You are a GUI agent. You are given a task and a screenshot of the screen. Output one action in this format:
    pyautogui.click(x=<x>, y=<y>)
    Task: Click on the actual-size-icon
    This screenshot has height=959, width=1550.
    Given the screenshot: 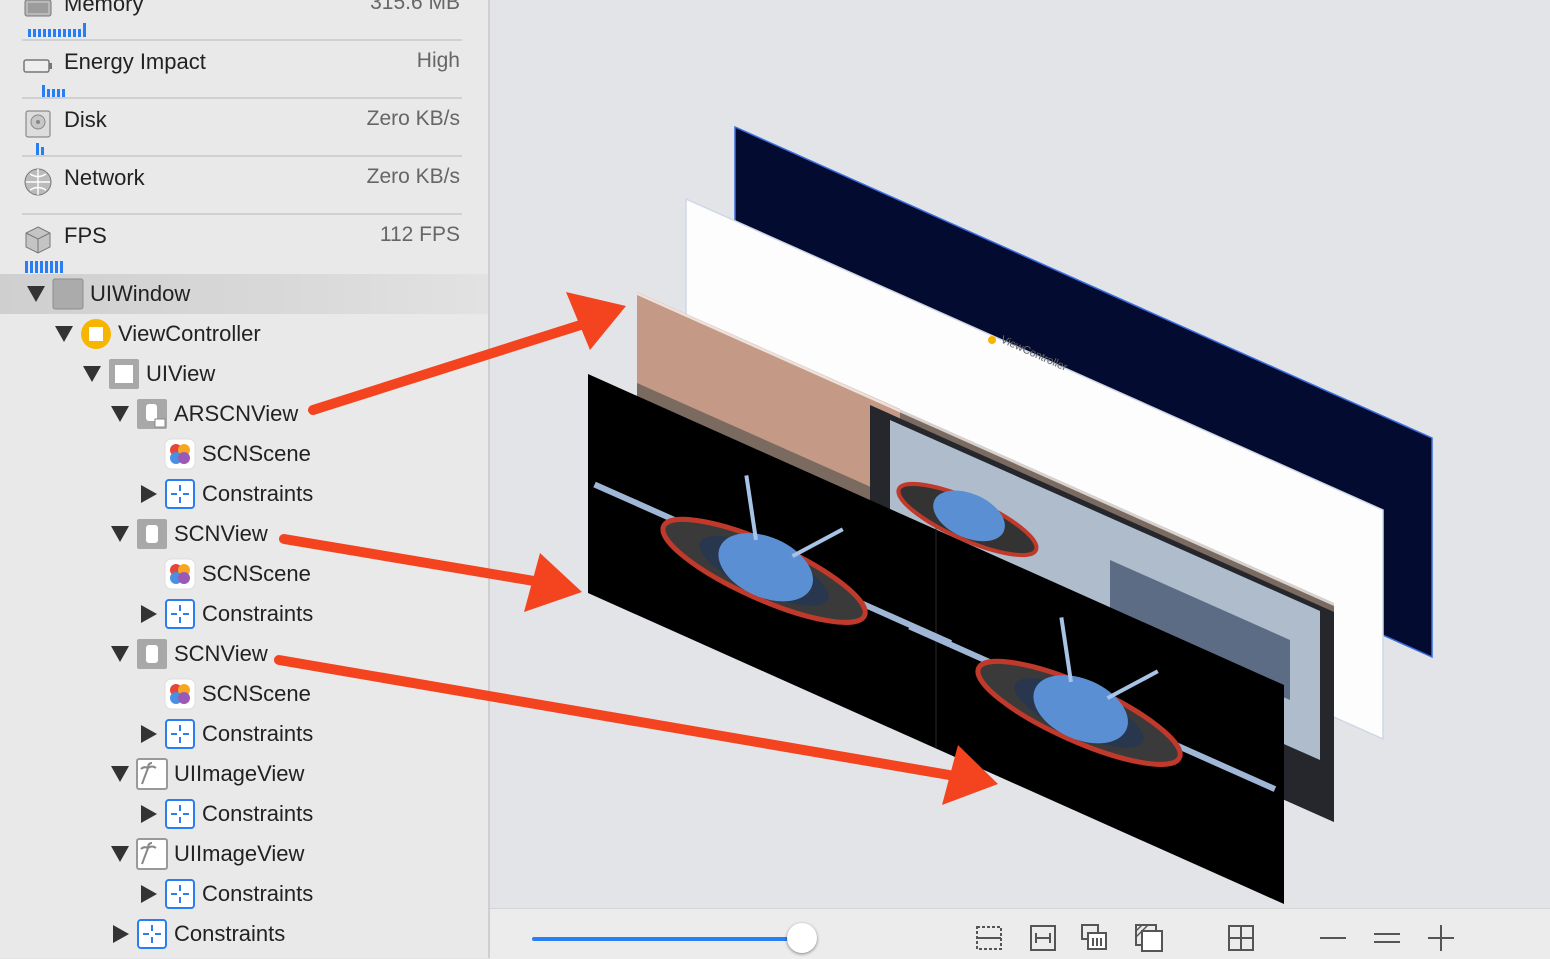 What is the action you would take?
    pyautogui.click(x=1387, y=938)
    